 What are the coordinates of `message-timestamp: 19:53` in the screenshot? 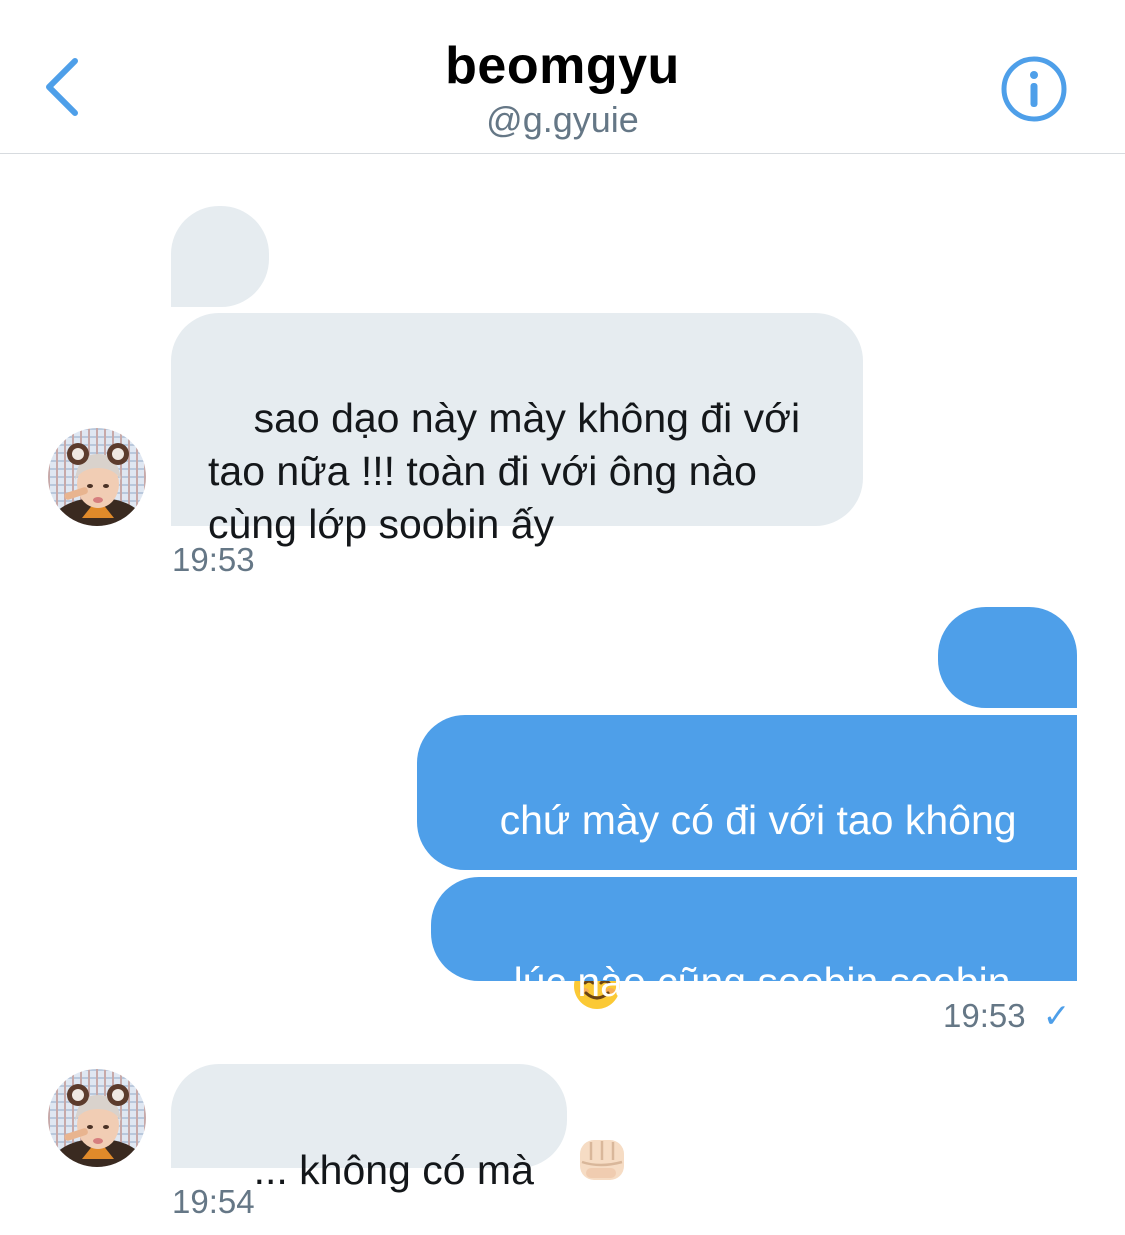 It's located at (213, 559).